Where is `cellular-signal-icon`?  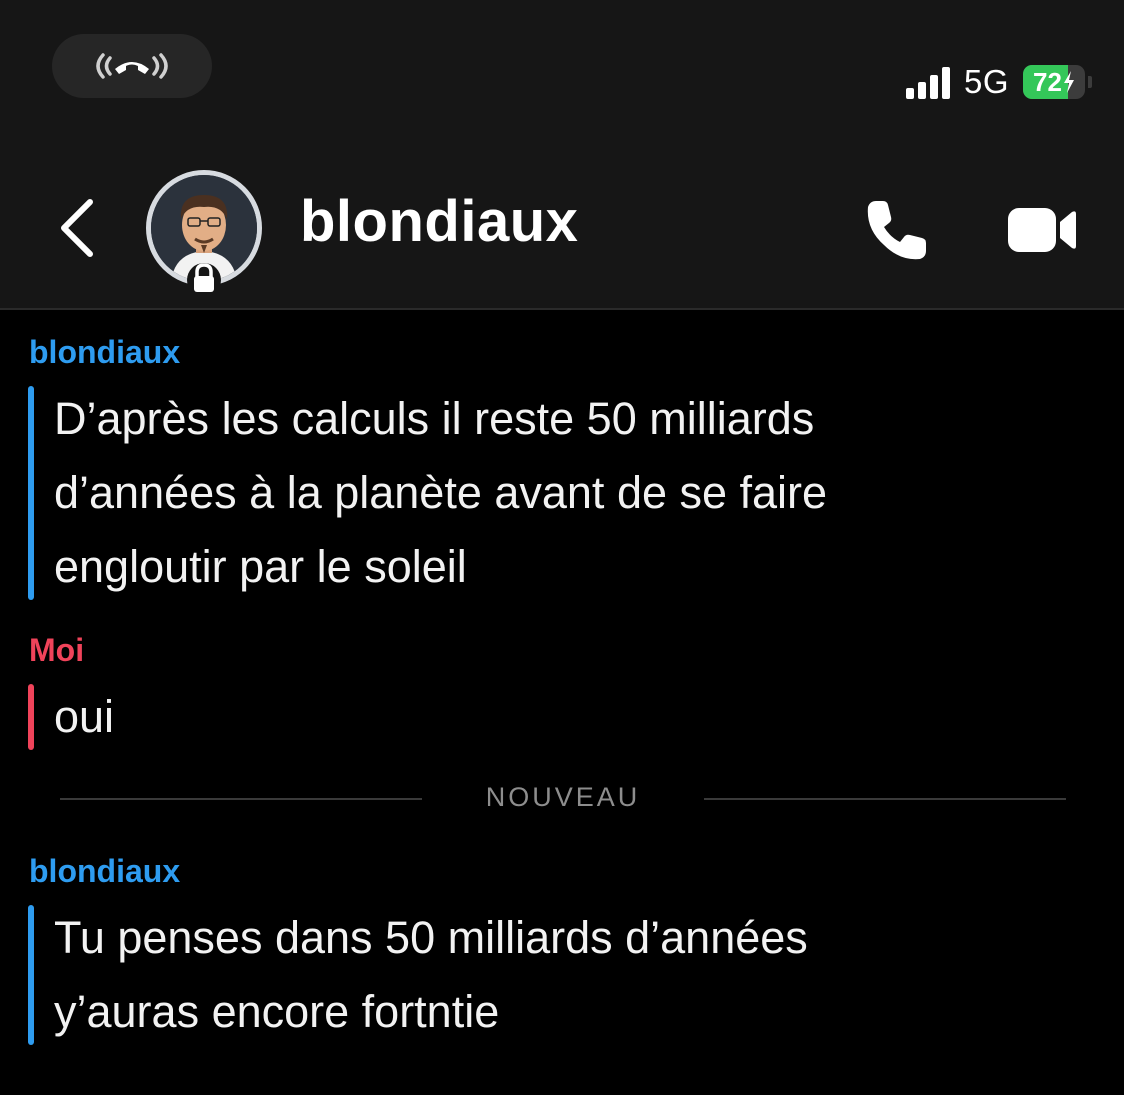
cellular-signal-icon is located at coordinates (927, 82).